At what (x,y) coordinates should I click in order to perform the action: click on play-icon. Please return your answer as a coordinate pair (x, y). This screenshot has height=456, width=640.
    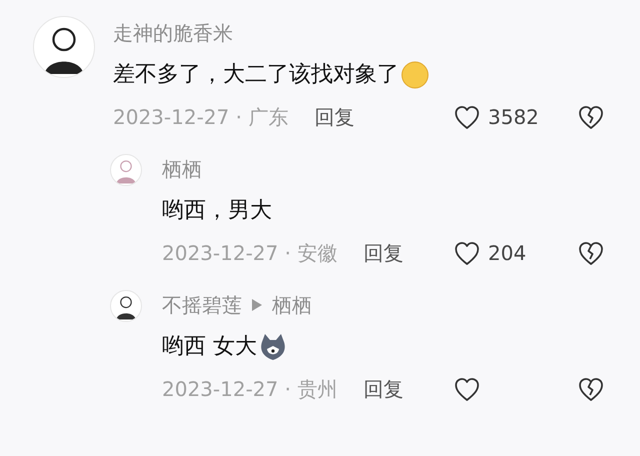
    Looking at the image, I should click on (257, 305).